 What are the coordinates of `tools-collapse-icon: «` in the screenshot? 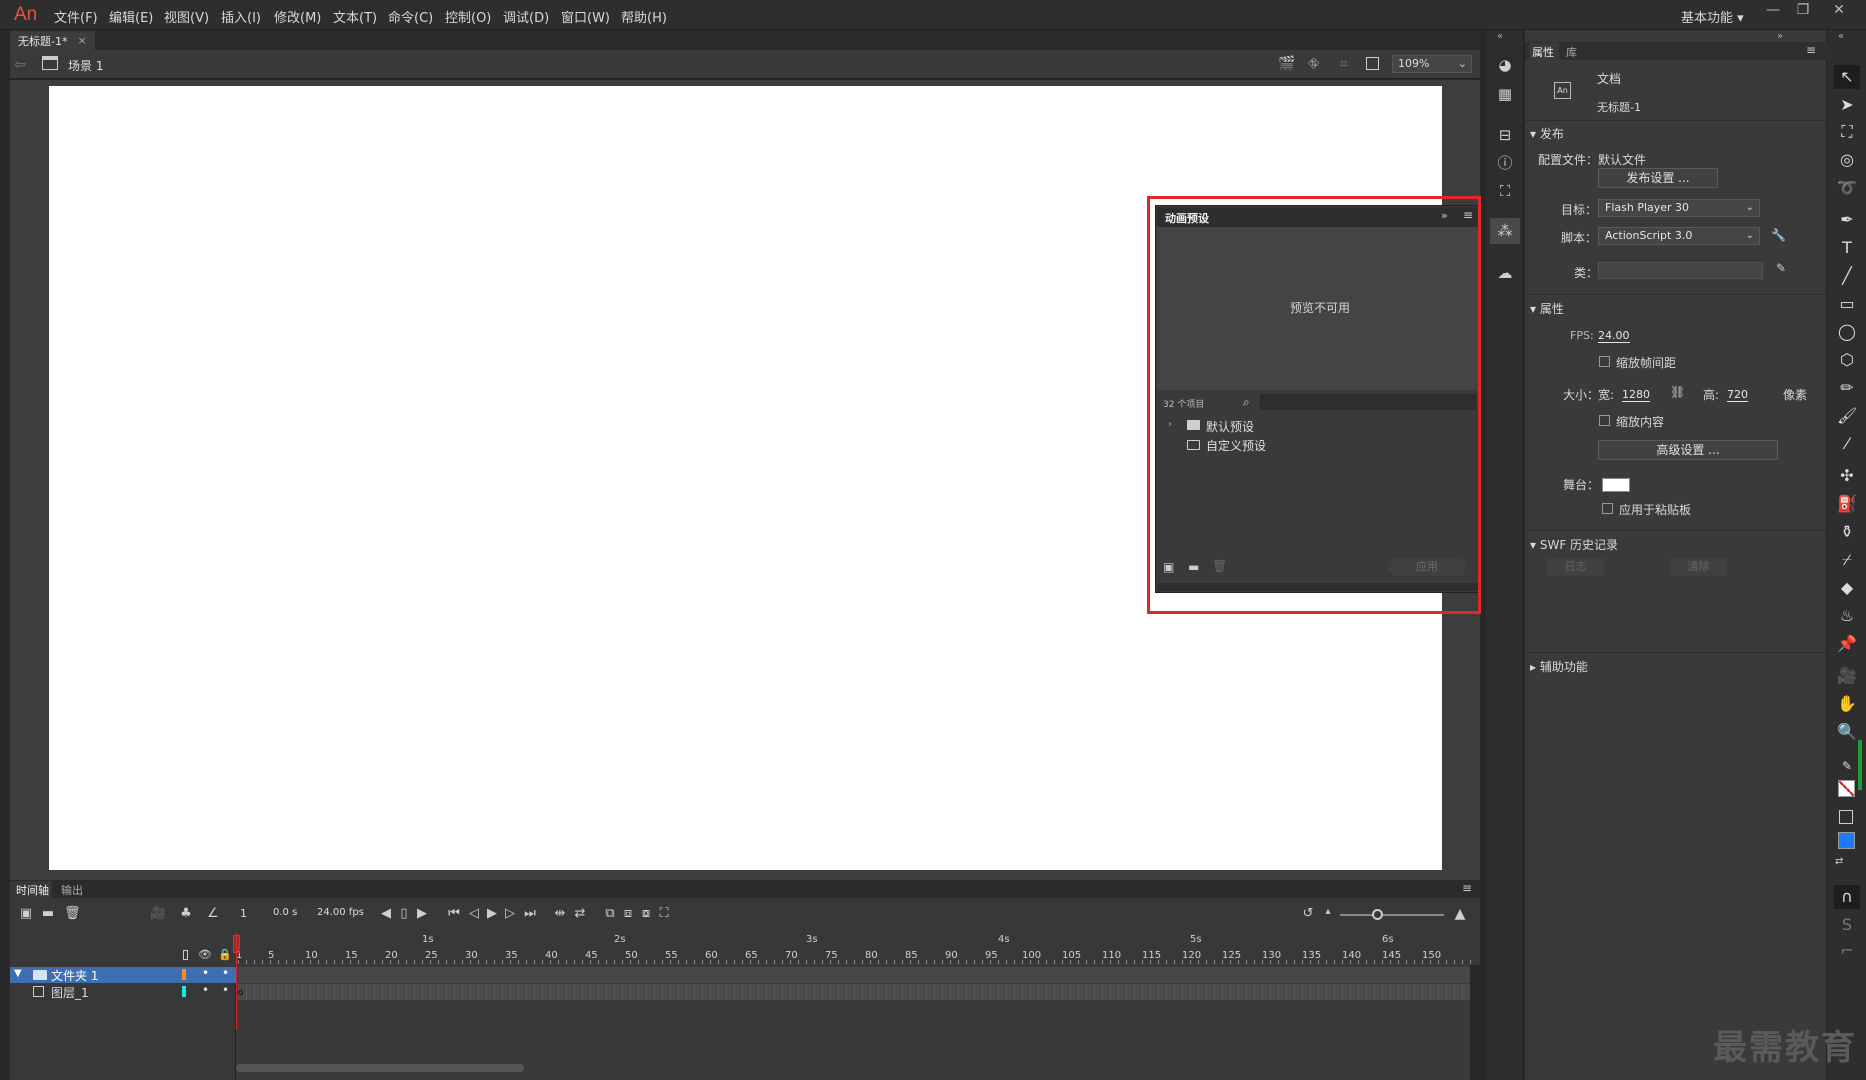 It's located at (1841, 36).